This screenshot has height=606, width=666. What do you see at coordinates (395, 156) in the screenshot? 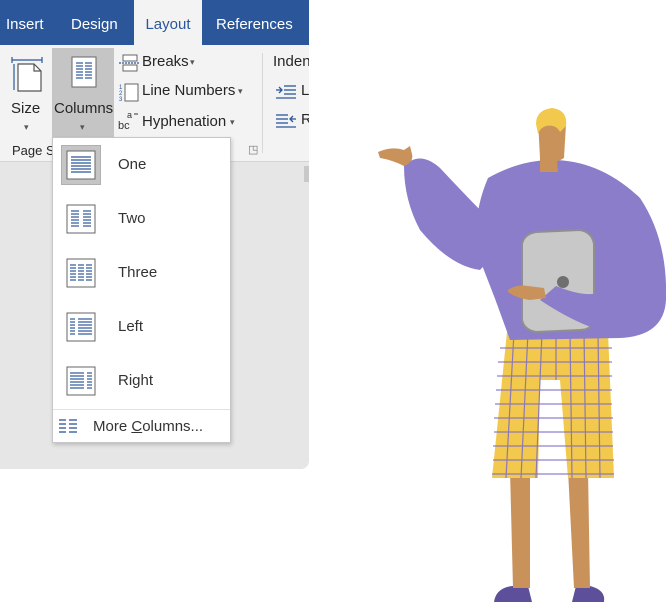
I see `raised-hand` at bounding box center [395, 156].